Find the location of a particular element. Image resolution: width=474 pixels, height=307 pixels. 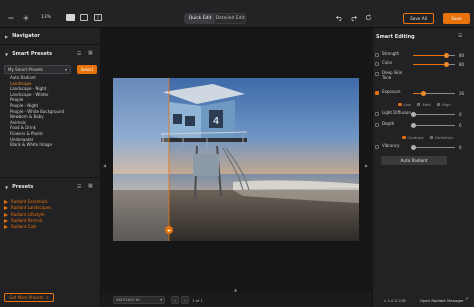

depth-mode-option-label: Contrast is located at coordinates (415, 137).